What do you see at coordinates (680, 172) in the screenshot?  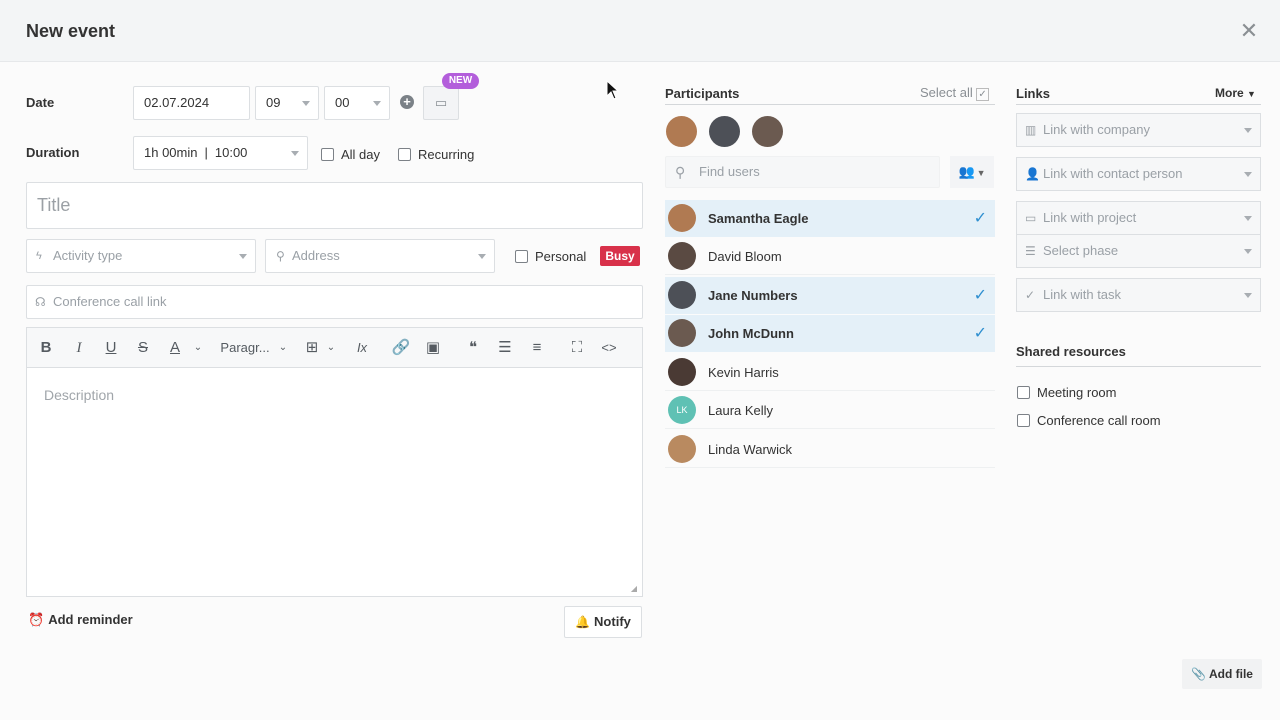 I see `search-icon: ⚲` at bounding box center [680, 172].